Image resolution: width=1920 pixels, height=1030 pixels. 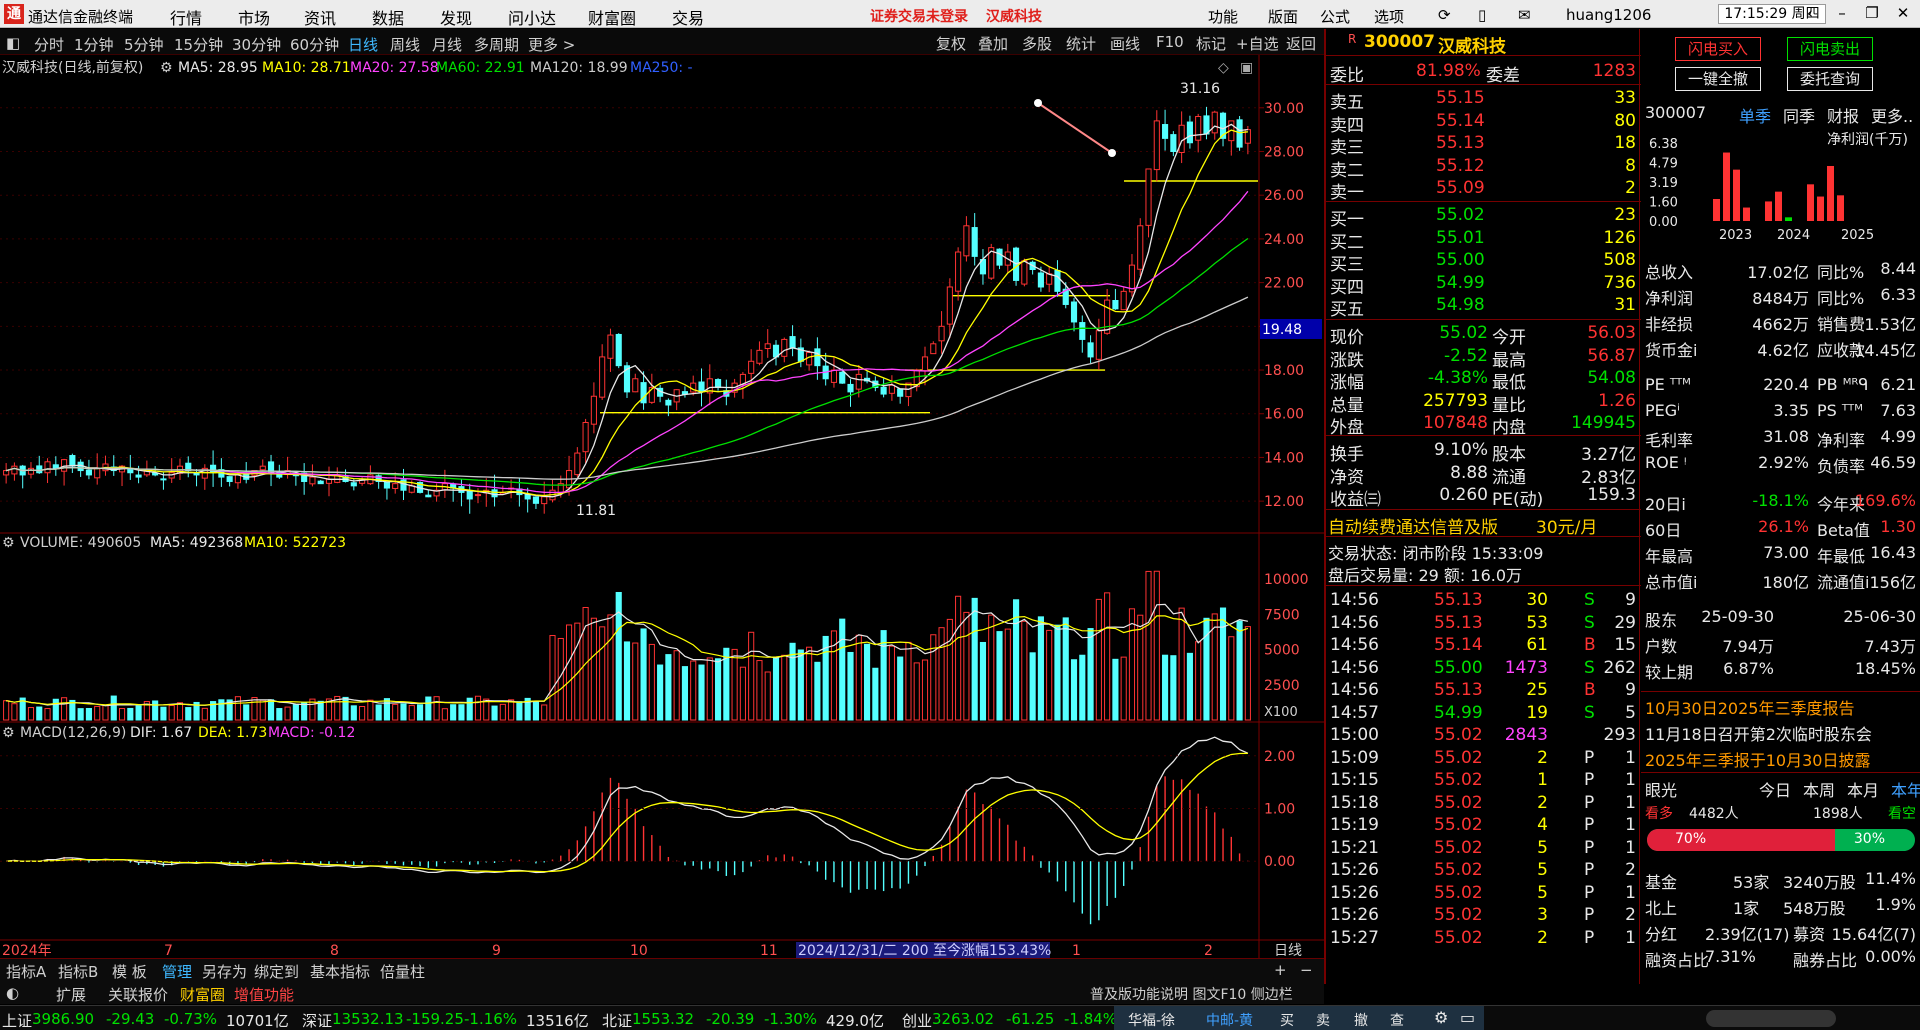 I want to click on period-monthly: 月线, so click(x=447, y=44).